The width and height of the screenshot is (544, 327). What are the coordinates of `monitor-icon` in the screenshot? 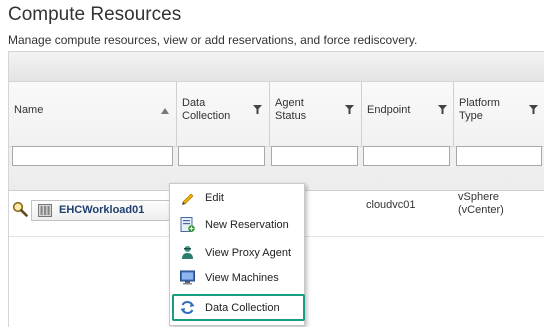 It's located at (187, 277).